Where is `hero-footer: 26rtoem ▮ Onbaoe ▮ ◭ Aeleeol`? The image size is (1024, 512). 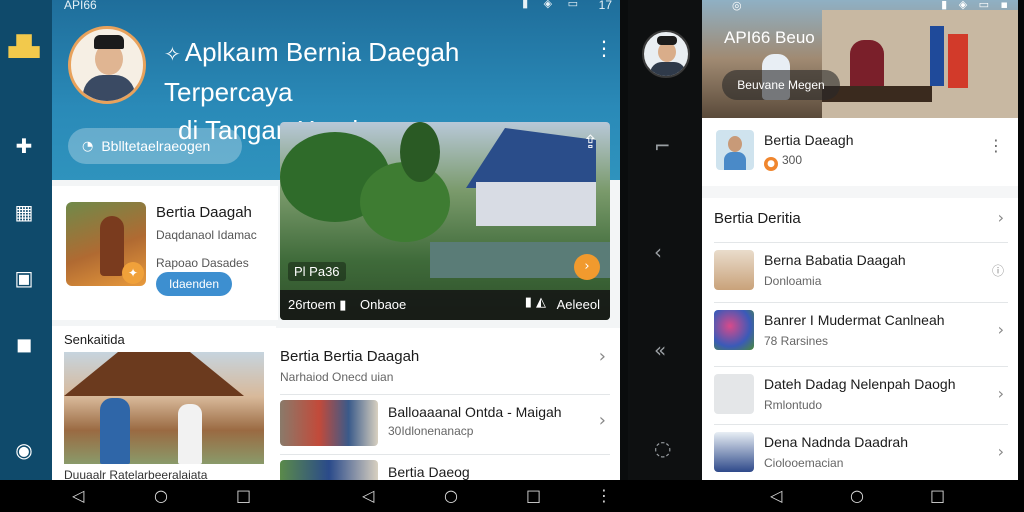 hero-footer: 26rtoem ▮ Onbaoe ▮ ◭ Aeleeol is located at coordinates (445, 305).